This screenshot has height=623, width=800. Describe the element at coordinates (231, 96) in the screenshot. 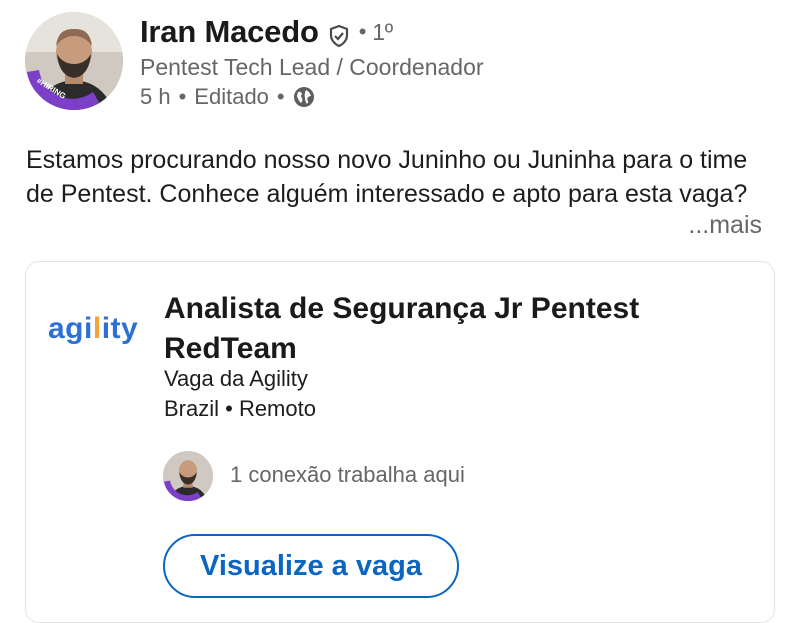

I see `edited-label: Editado` at that location.